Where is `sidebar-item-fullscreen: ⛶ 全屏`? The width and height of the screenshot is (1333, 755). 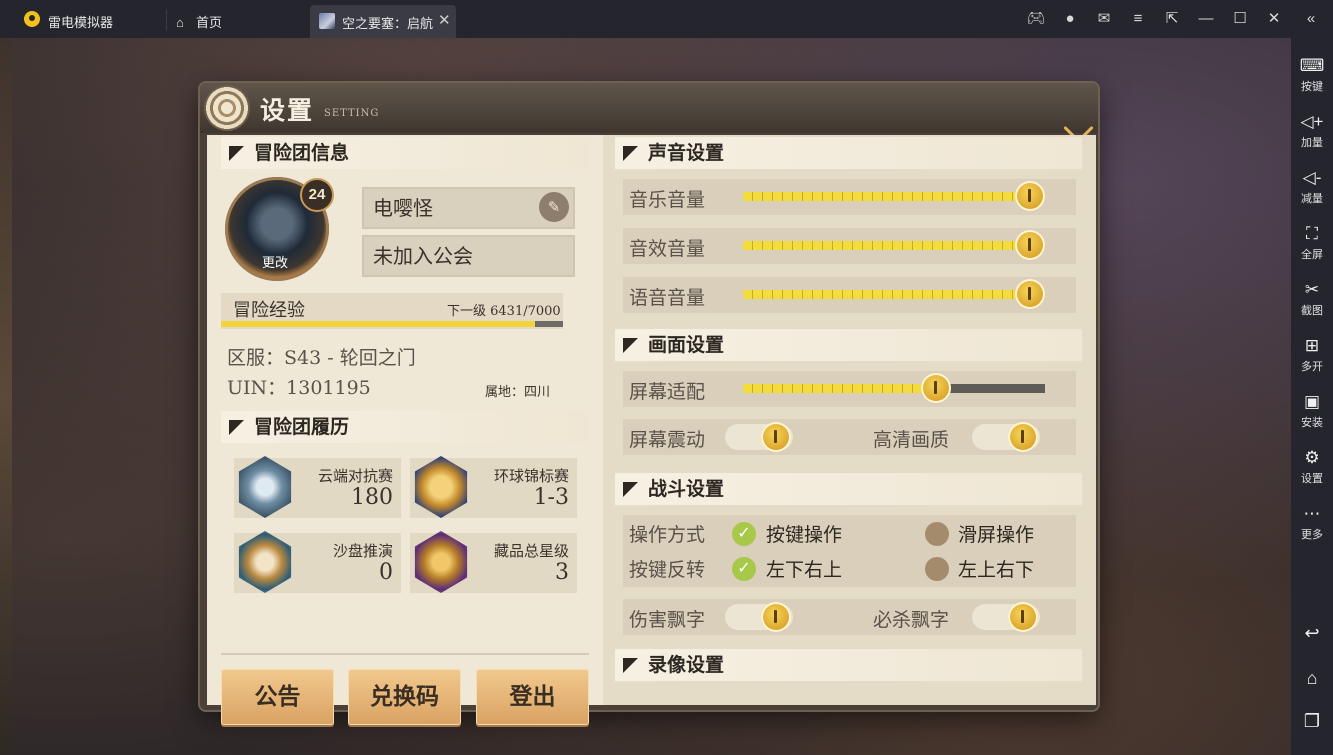 sidebar-item-fullscreen: ⛶ 全屏 is located at coordinates (1312, 243).